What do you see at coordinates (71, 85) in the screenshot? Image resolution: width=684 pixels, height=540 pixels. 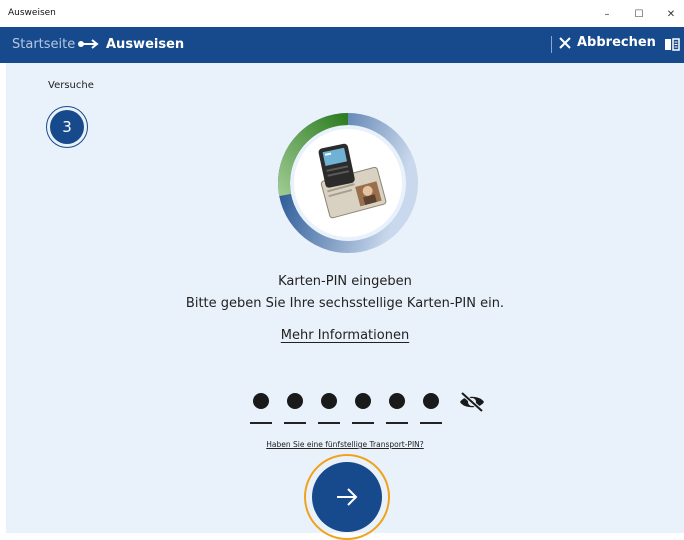 I see `attempts-label: Versuche` at bounding box center [71, 85].